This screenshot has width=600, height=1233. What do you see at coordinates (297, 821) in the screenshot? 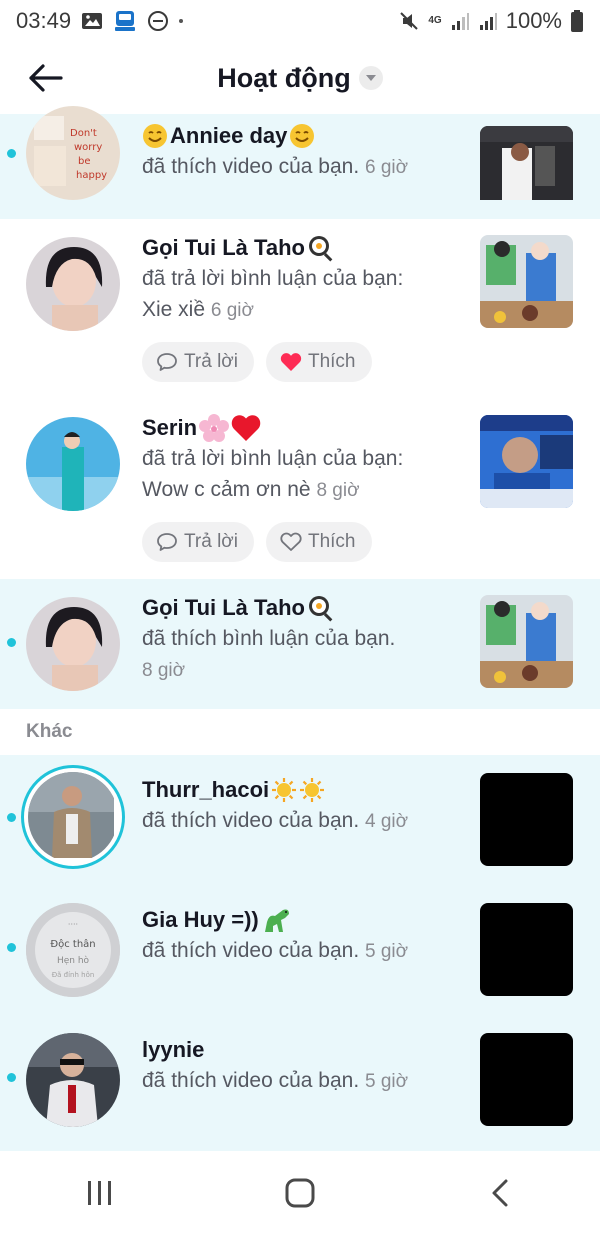
I see `notification-text: đã thích video của bạn. 4 giờ` at bounding box center [297, 821].